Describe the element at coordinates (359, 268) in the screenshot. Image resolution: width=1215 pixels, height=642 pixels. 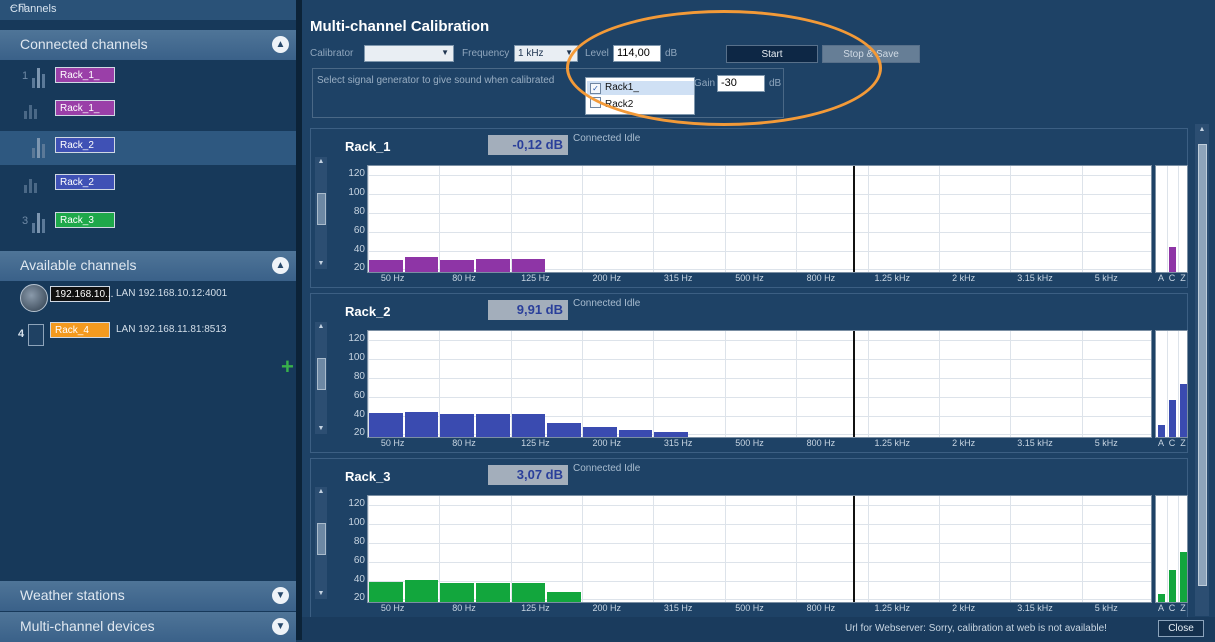
I see `y-tick-label: 20` at that location.